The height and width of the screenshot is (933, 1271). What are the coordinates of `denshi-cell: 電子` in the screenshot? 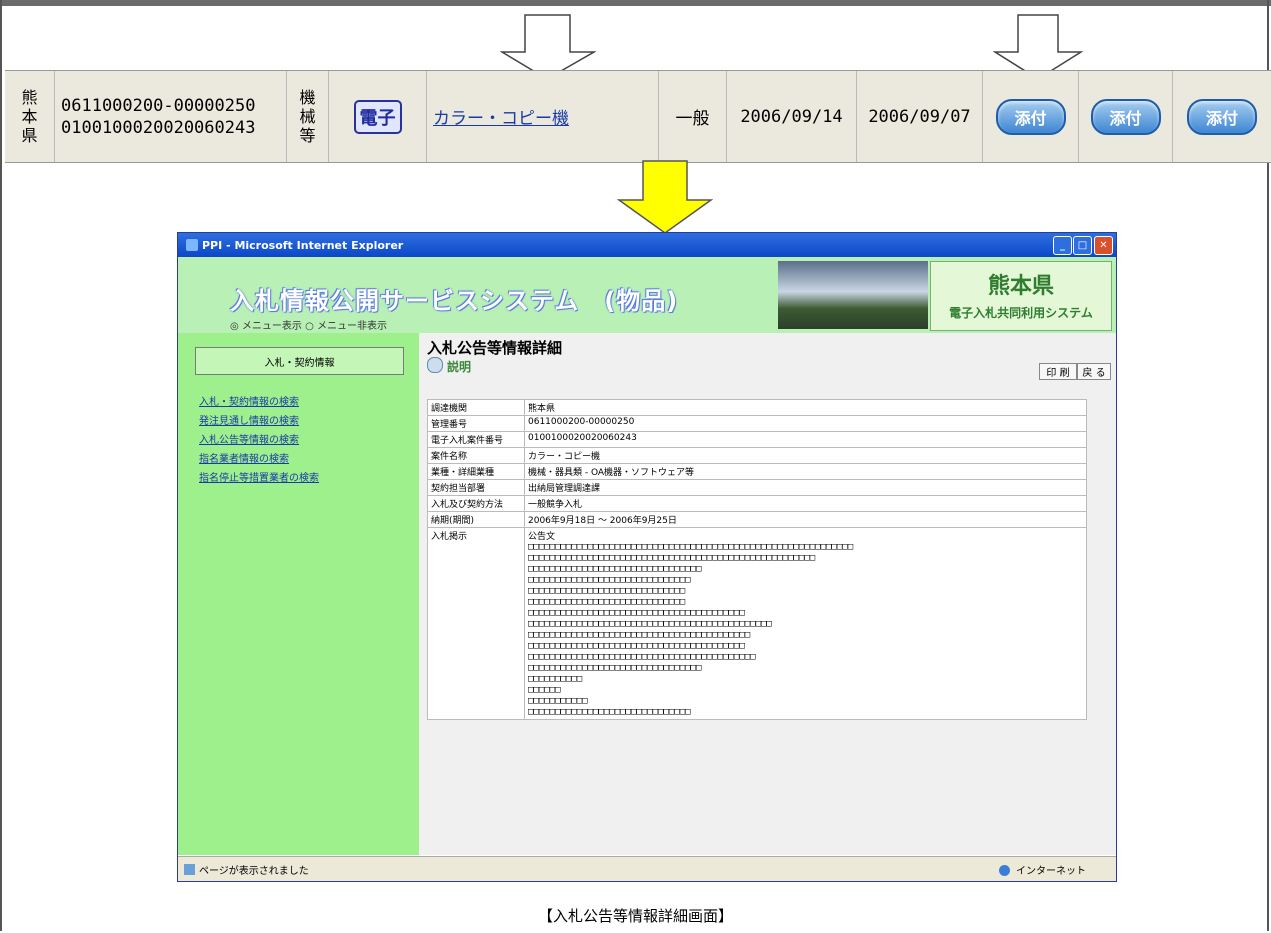 It's located at (378, 116).